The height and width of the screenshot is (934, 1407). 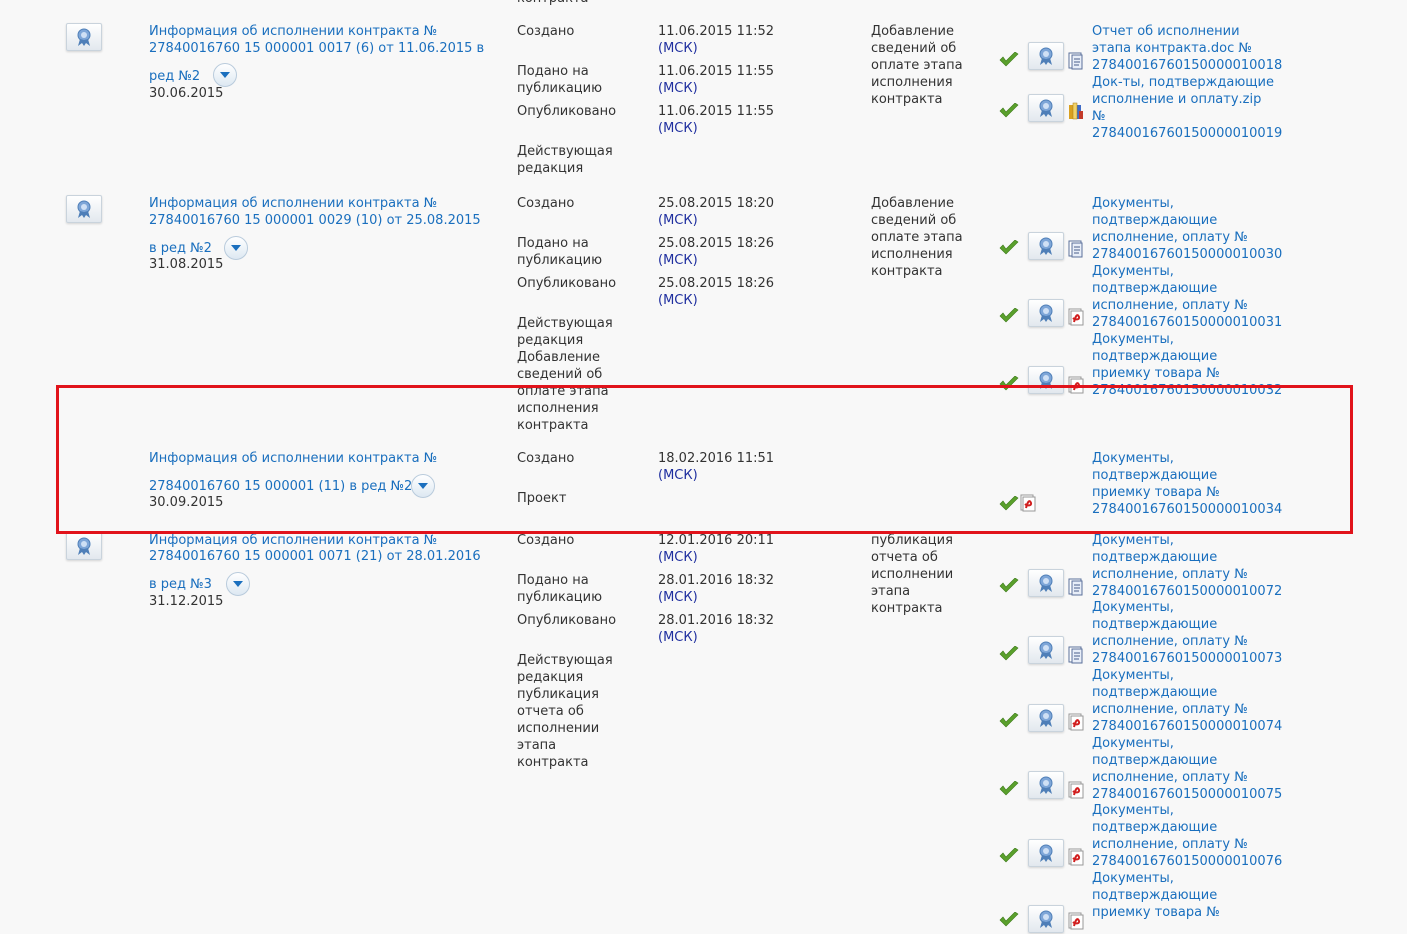 I want to click on status-time: 11.06.2015 11:52, so click(x=716, y=31).